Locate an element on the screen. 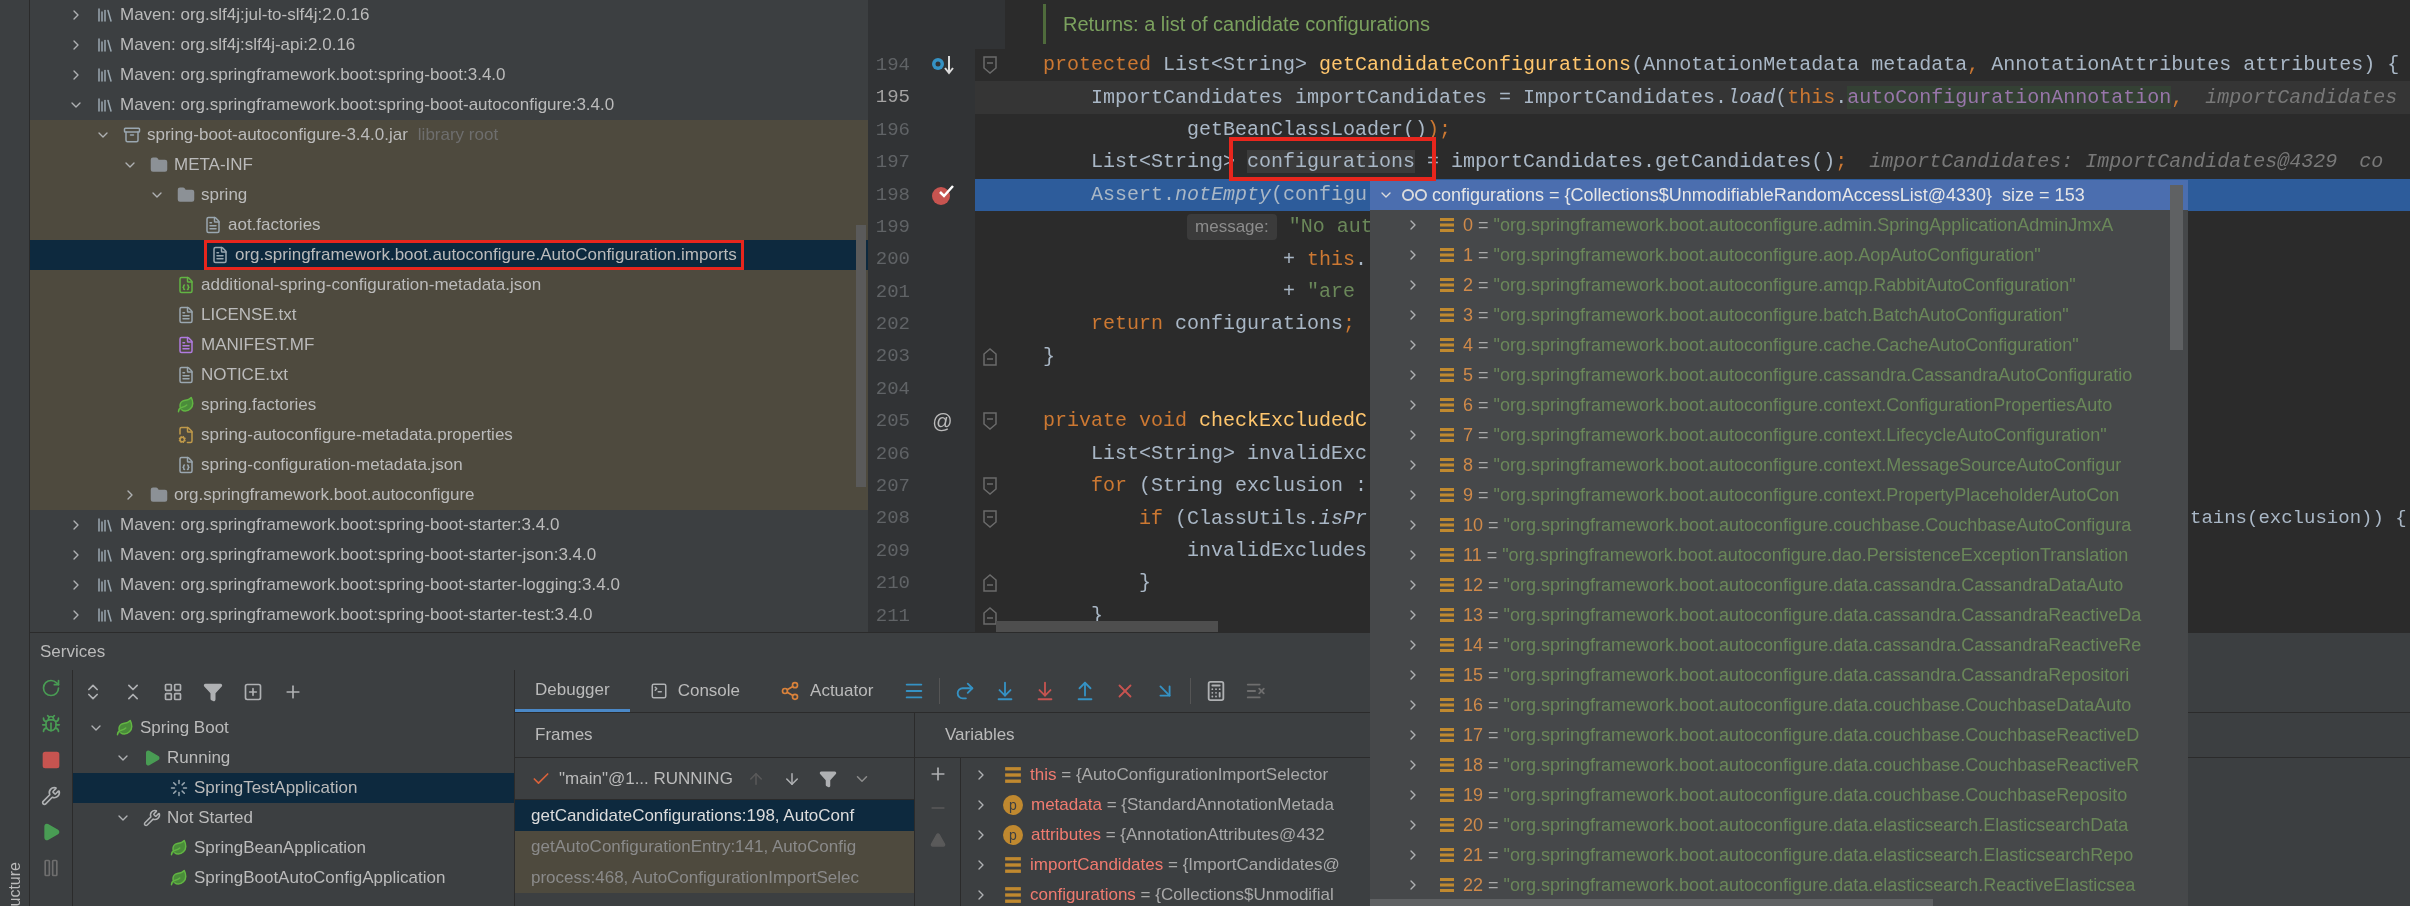 Image resolution: width=2410 pixels, height=906 pixels. tree-item-label: Maven: org.springframework.boot:spring-boot-starter-json:3.4.0 is located at coordinates (358, 555).